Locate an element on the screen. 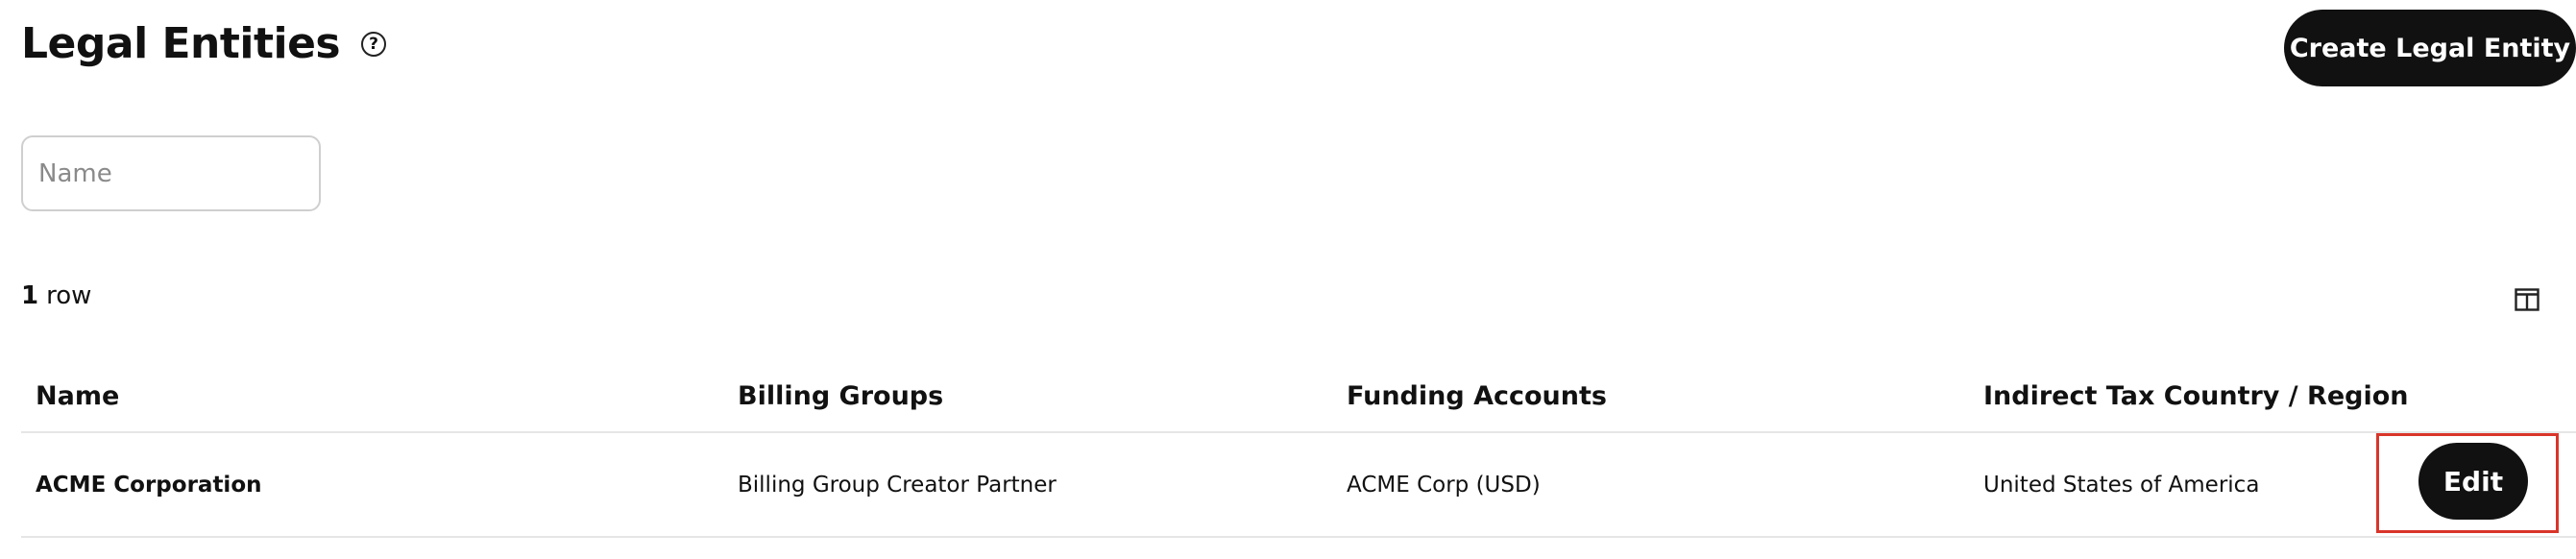  column-header-billing-groups: Billing Groups is located at coordinates (840, 395).